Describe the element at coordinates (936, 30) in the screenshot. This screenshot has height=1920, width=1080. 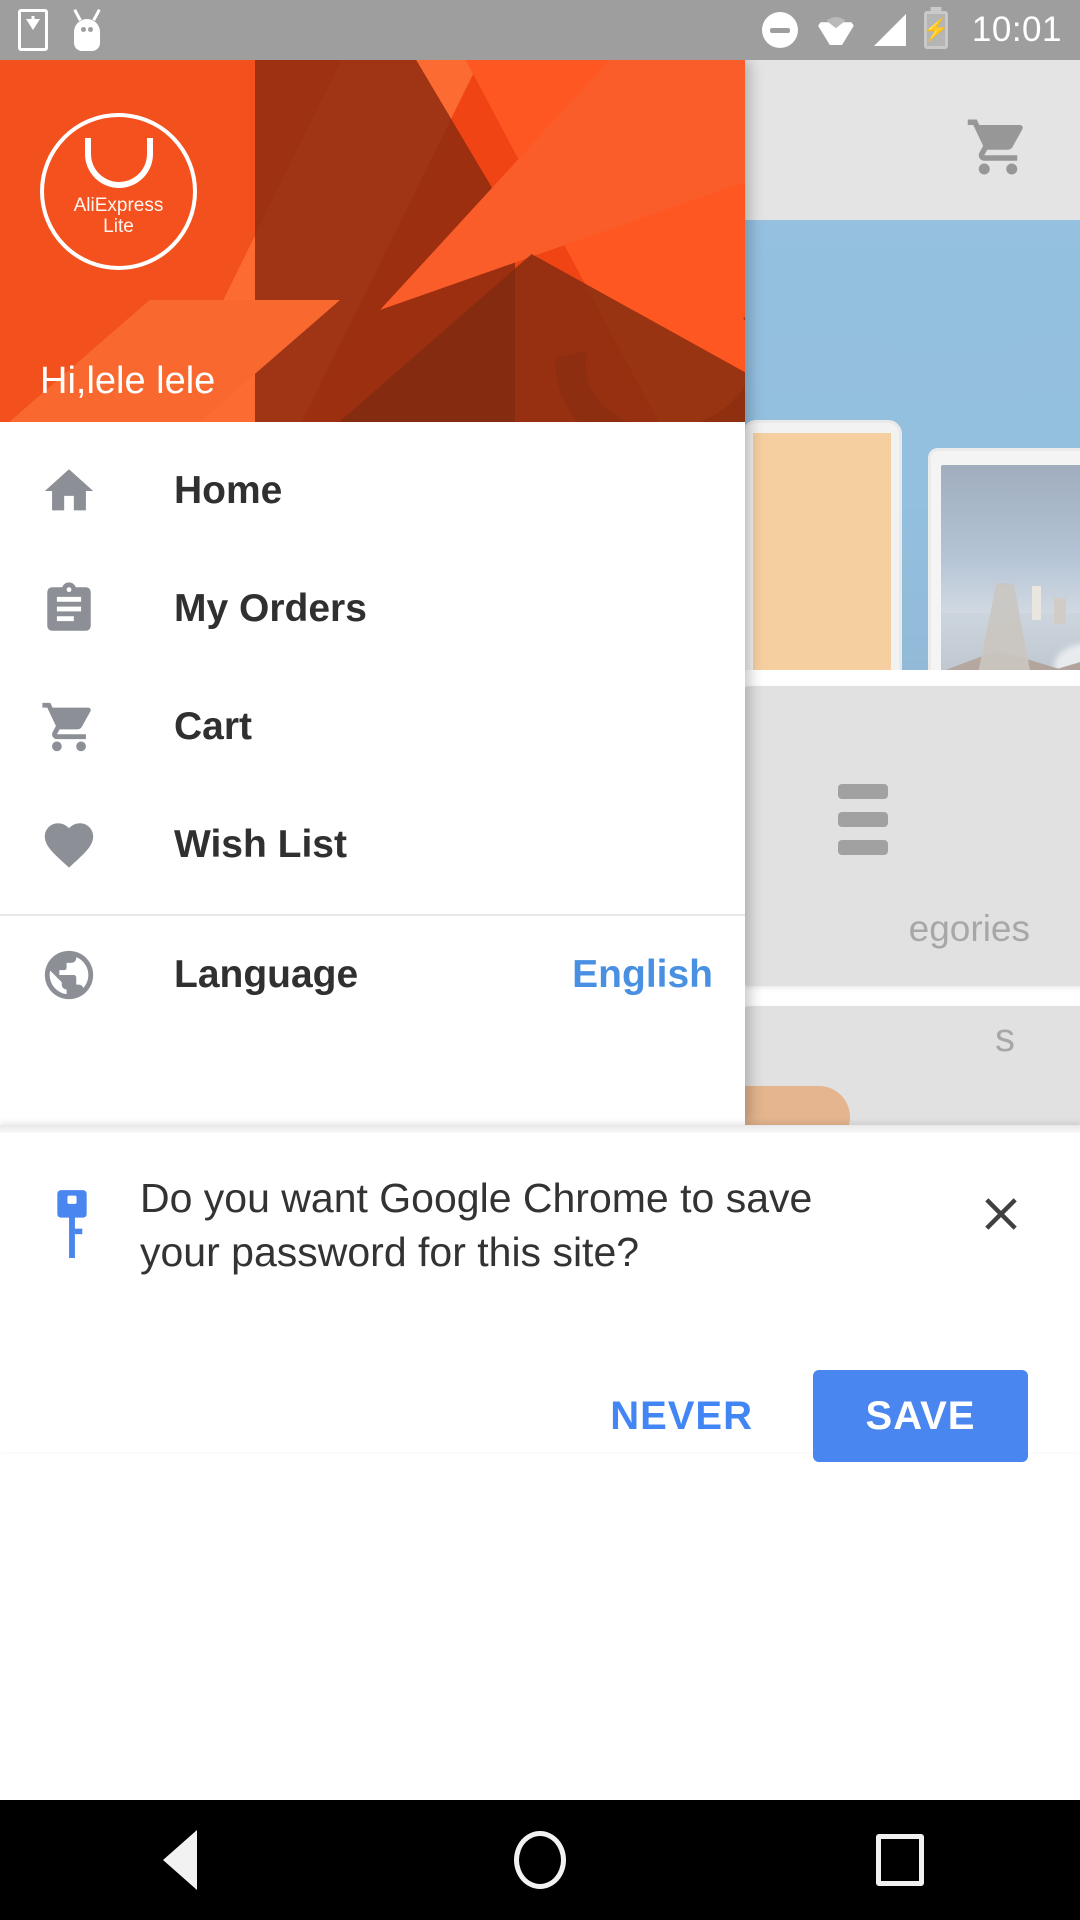
I see `battery-charging-icon: ⚡` at that location.